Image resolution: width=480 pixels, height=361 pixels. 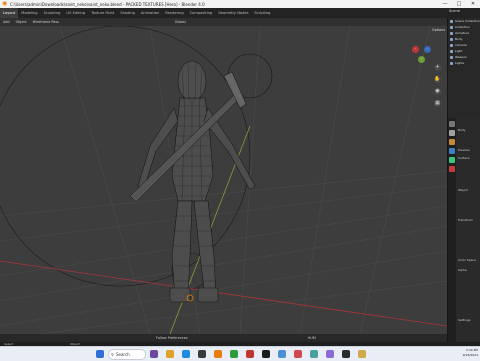 I want to click on search-placeholder: Search, so click(x=122, y=354).